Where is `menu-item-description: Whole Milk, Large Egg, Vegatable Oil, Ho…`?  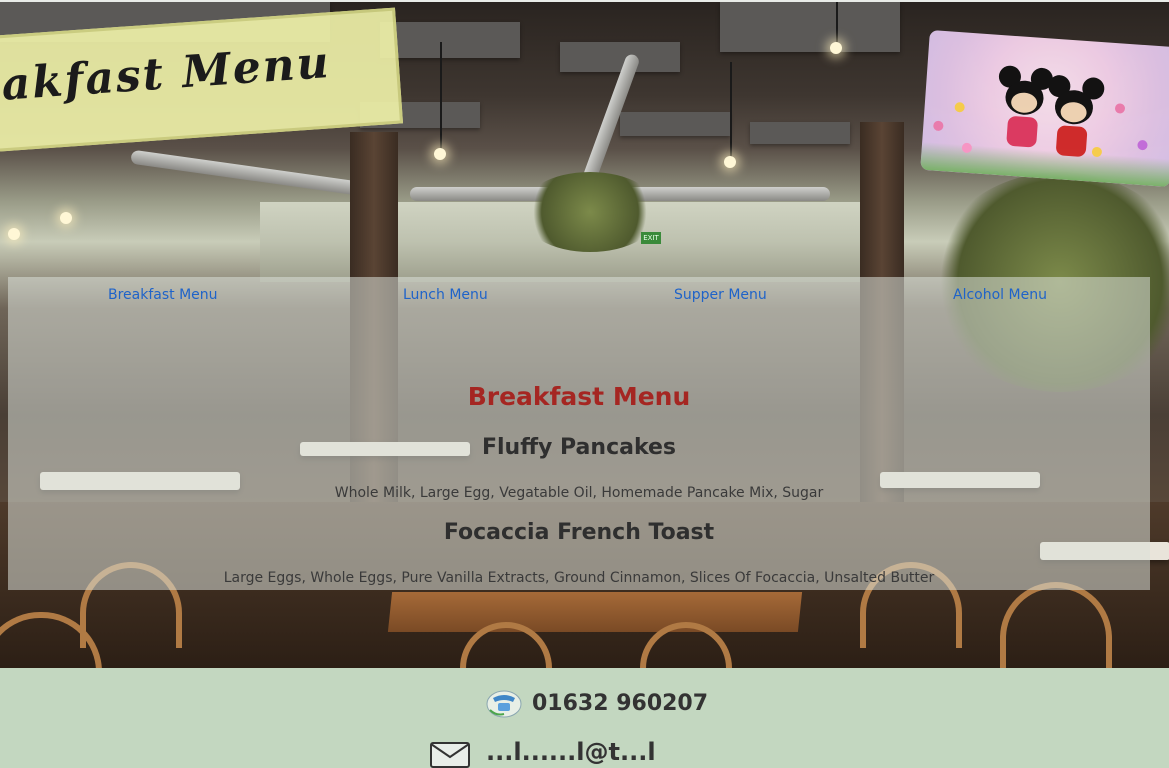
menu-item-description: Whole Milk, Large Egg, Vegatable Oil, Ho… is located at coordinates (579, 493).